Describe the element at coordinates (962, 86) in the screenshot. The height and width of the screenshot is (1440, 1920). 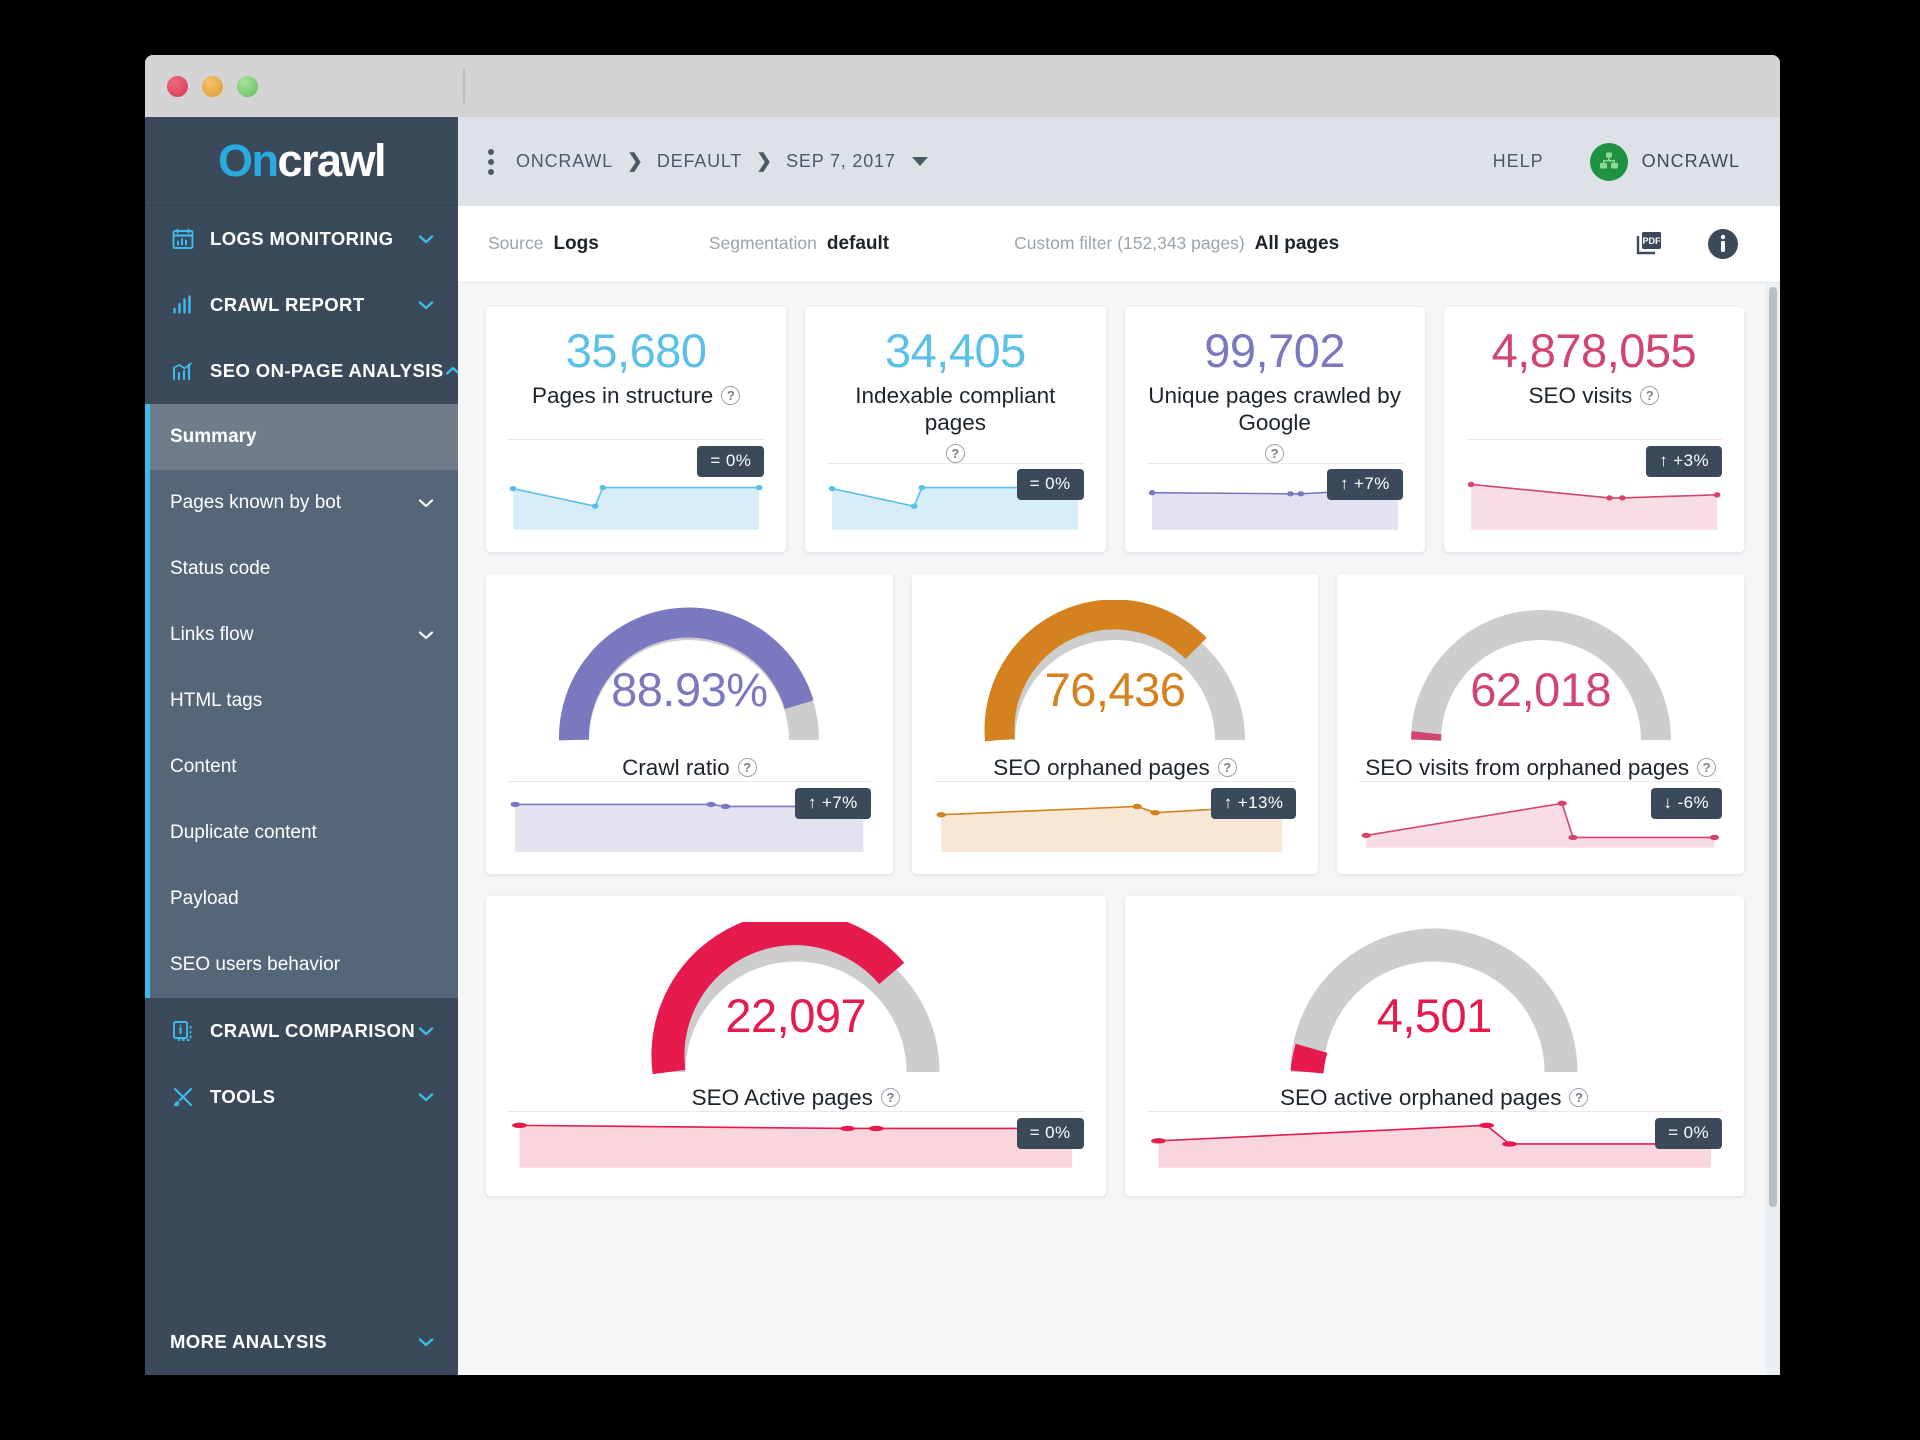
I see `window-titlebar` at that location.